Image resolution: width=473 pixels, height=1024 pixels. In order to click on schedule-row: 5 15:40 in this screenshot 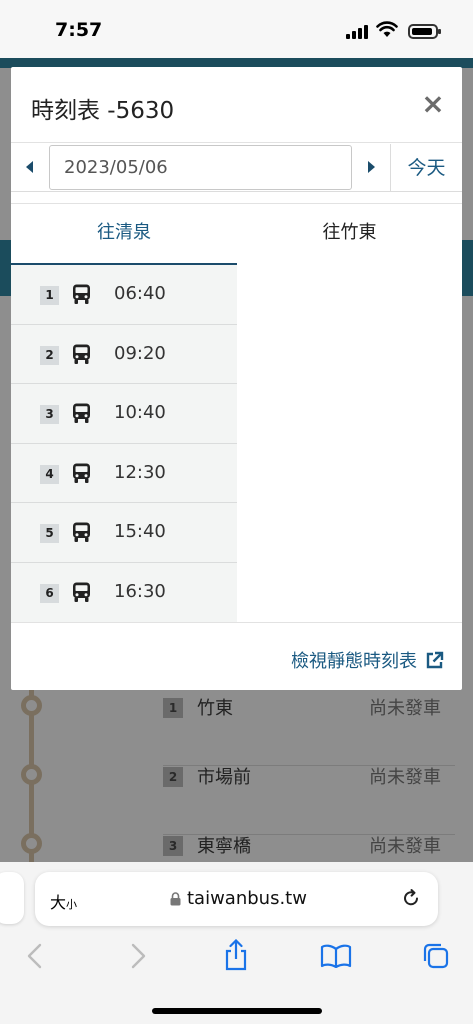, I will do `click(124, 533)`.